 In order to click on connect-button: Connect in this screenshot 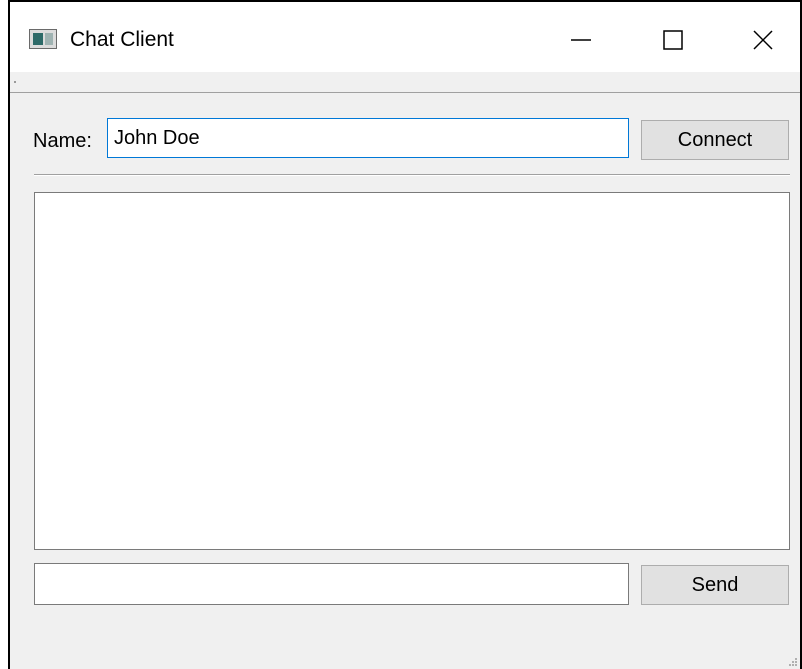, I will do `click(715, 140)`.